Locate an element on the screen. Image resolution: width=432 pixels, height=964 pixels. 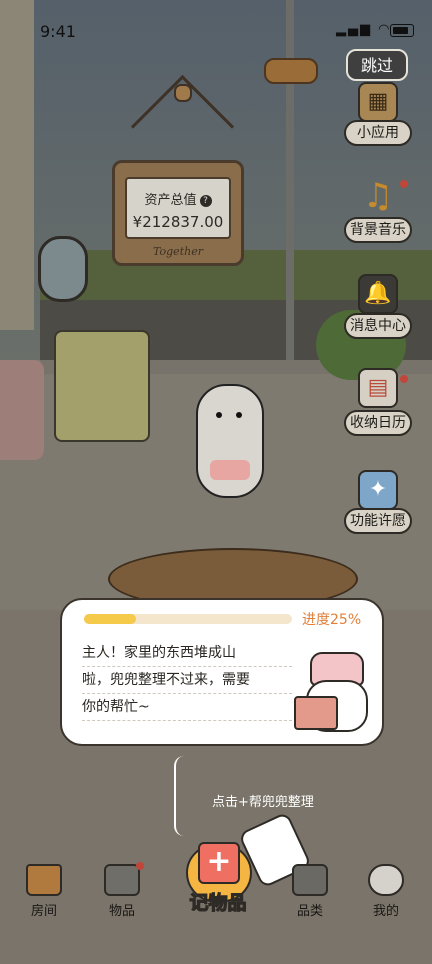
dialog-message: 主人！家里的东西堆成山 啦，兜兜整理不过来，需要 你的帮忙~ is located at coordinates (187, 680).